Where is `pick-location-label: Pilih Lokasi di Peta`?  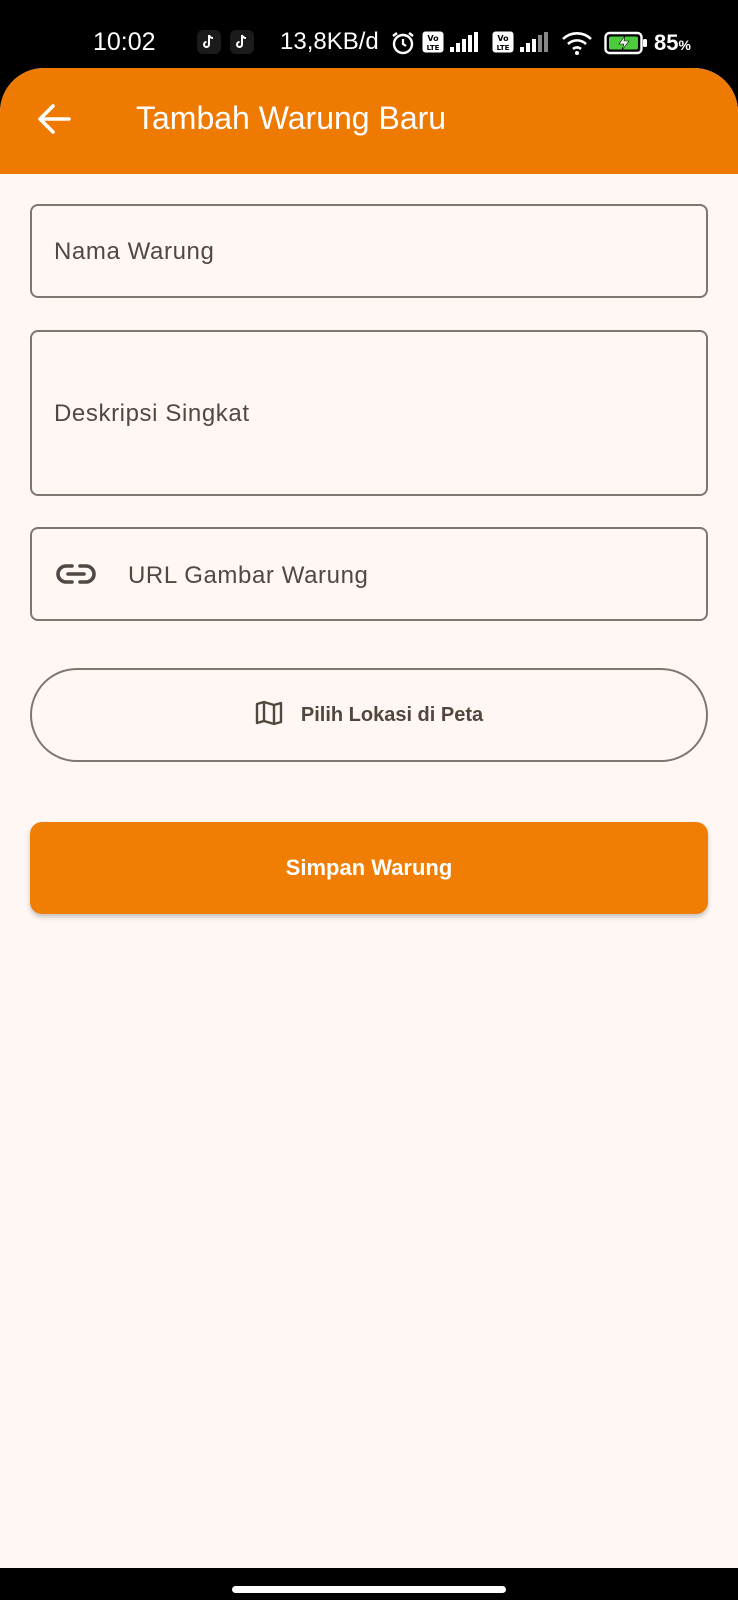
pick-location-label: Pilih Lokasi di Peta is located at coordinates (392, 714).